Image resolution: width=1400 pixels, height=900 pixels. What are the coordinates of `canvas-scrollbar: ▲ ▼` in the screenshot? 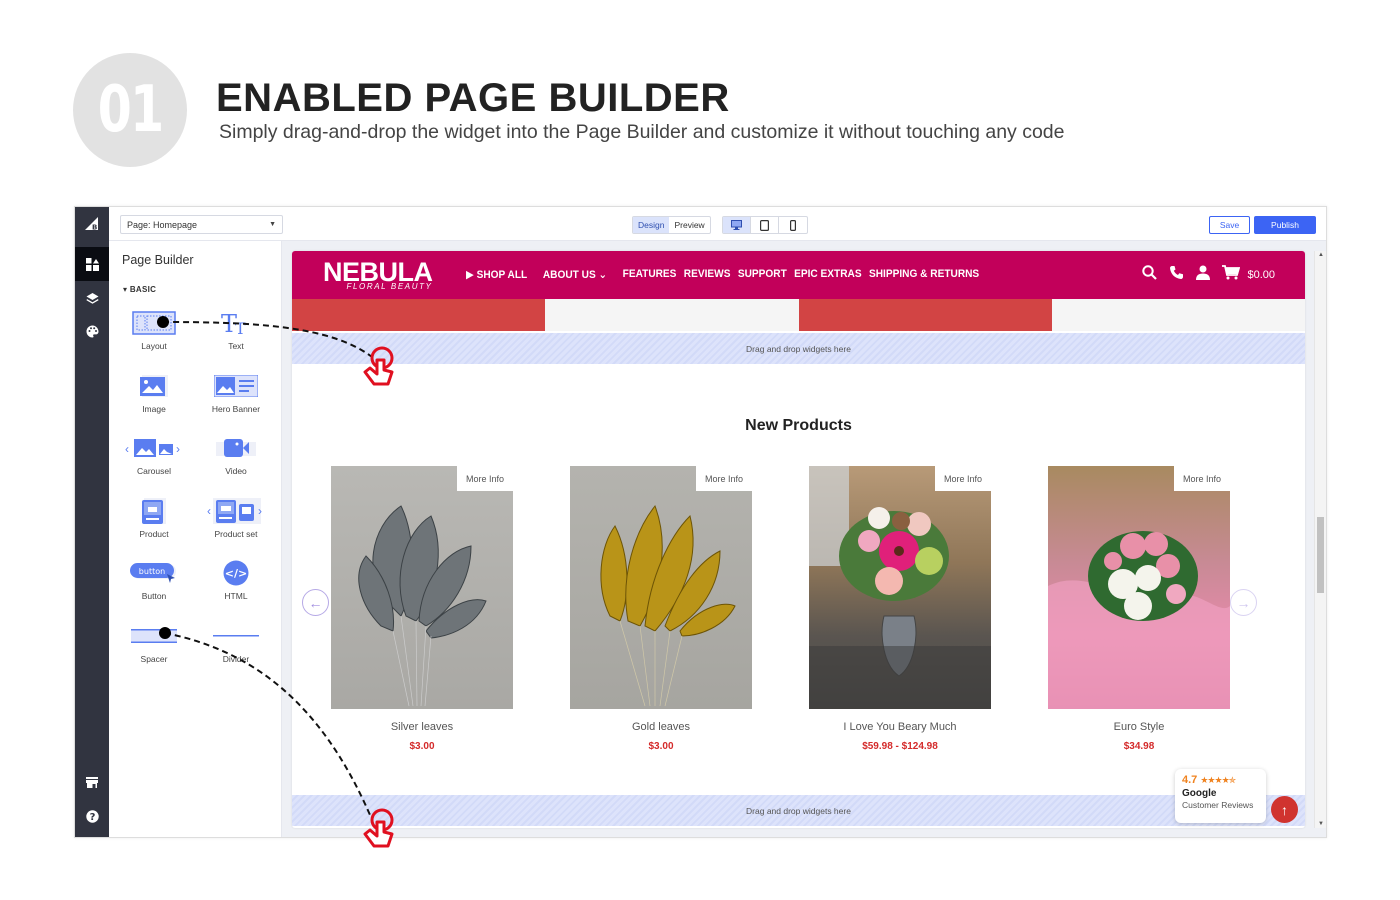 It's located at (1320, 539).